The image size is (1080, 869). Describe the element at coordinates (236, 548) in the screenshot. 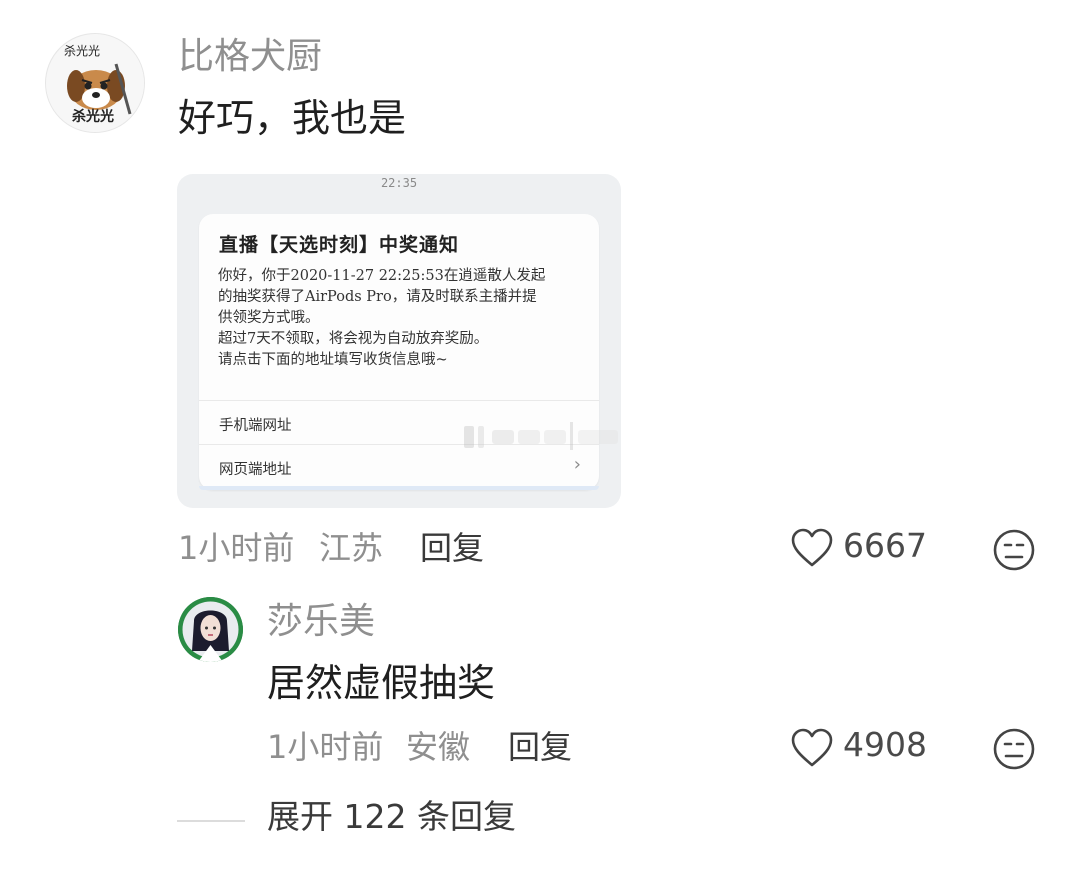

I see `comment-time: 1小时前` at that location.